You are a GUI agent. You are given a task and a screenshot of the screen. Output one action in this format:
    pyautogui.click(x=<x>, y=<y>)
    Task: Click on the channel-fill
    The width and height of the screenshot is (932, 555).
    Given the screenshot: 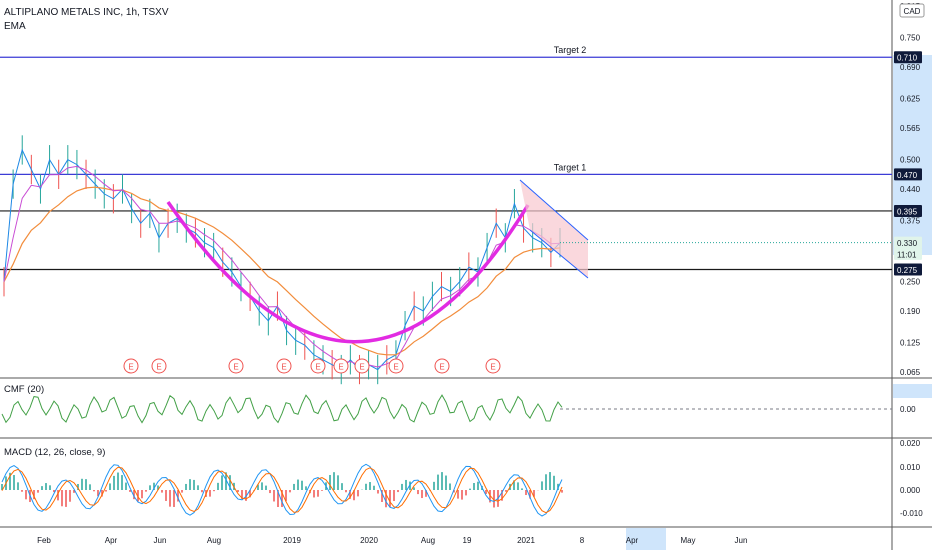 What is the action you would take?
    pyautogui.click(x=554, y=229)
    